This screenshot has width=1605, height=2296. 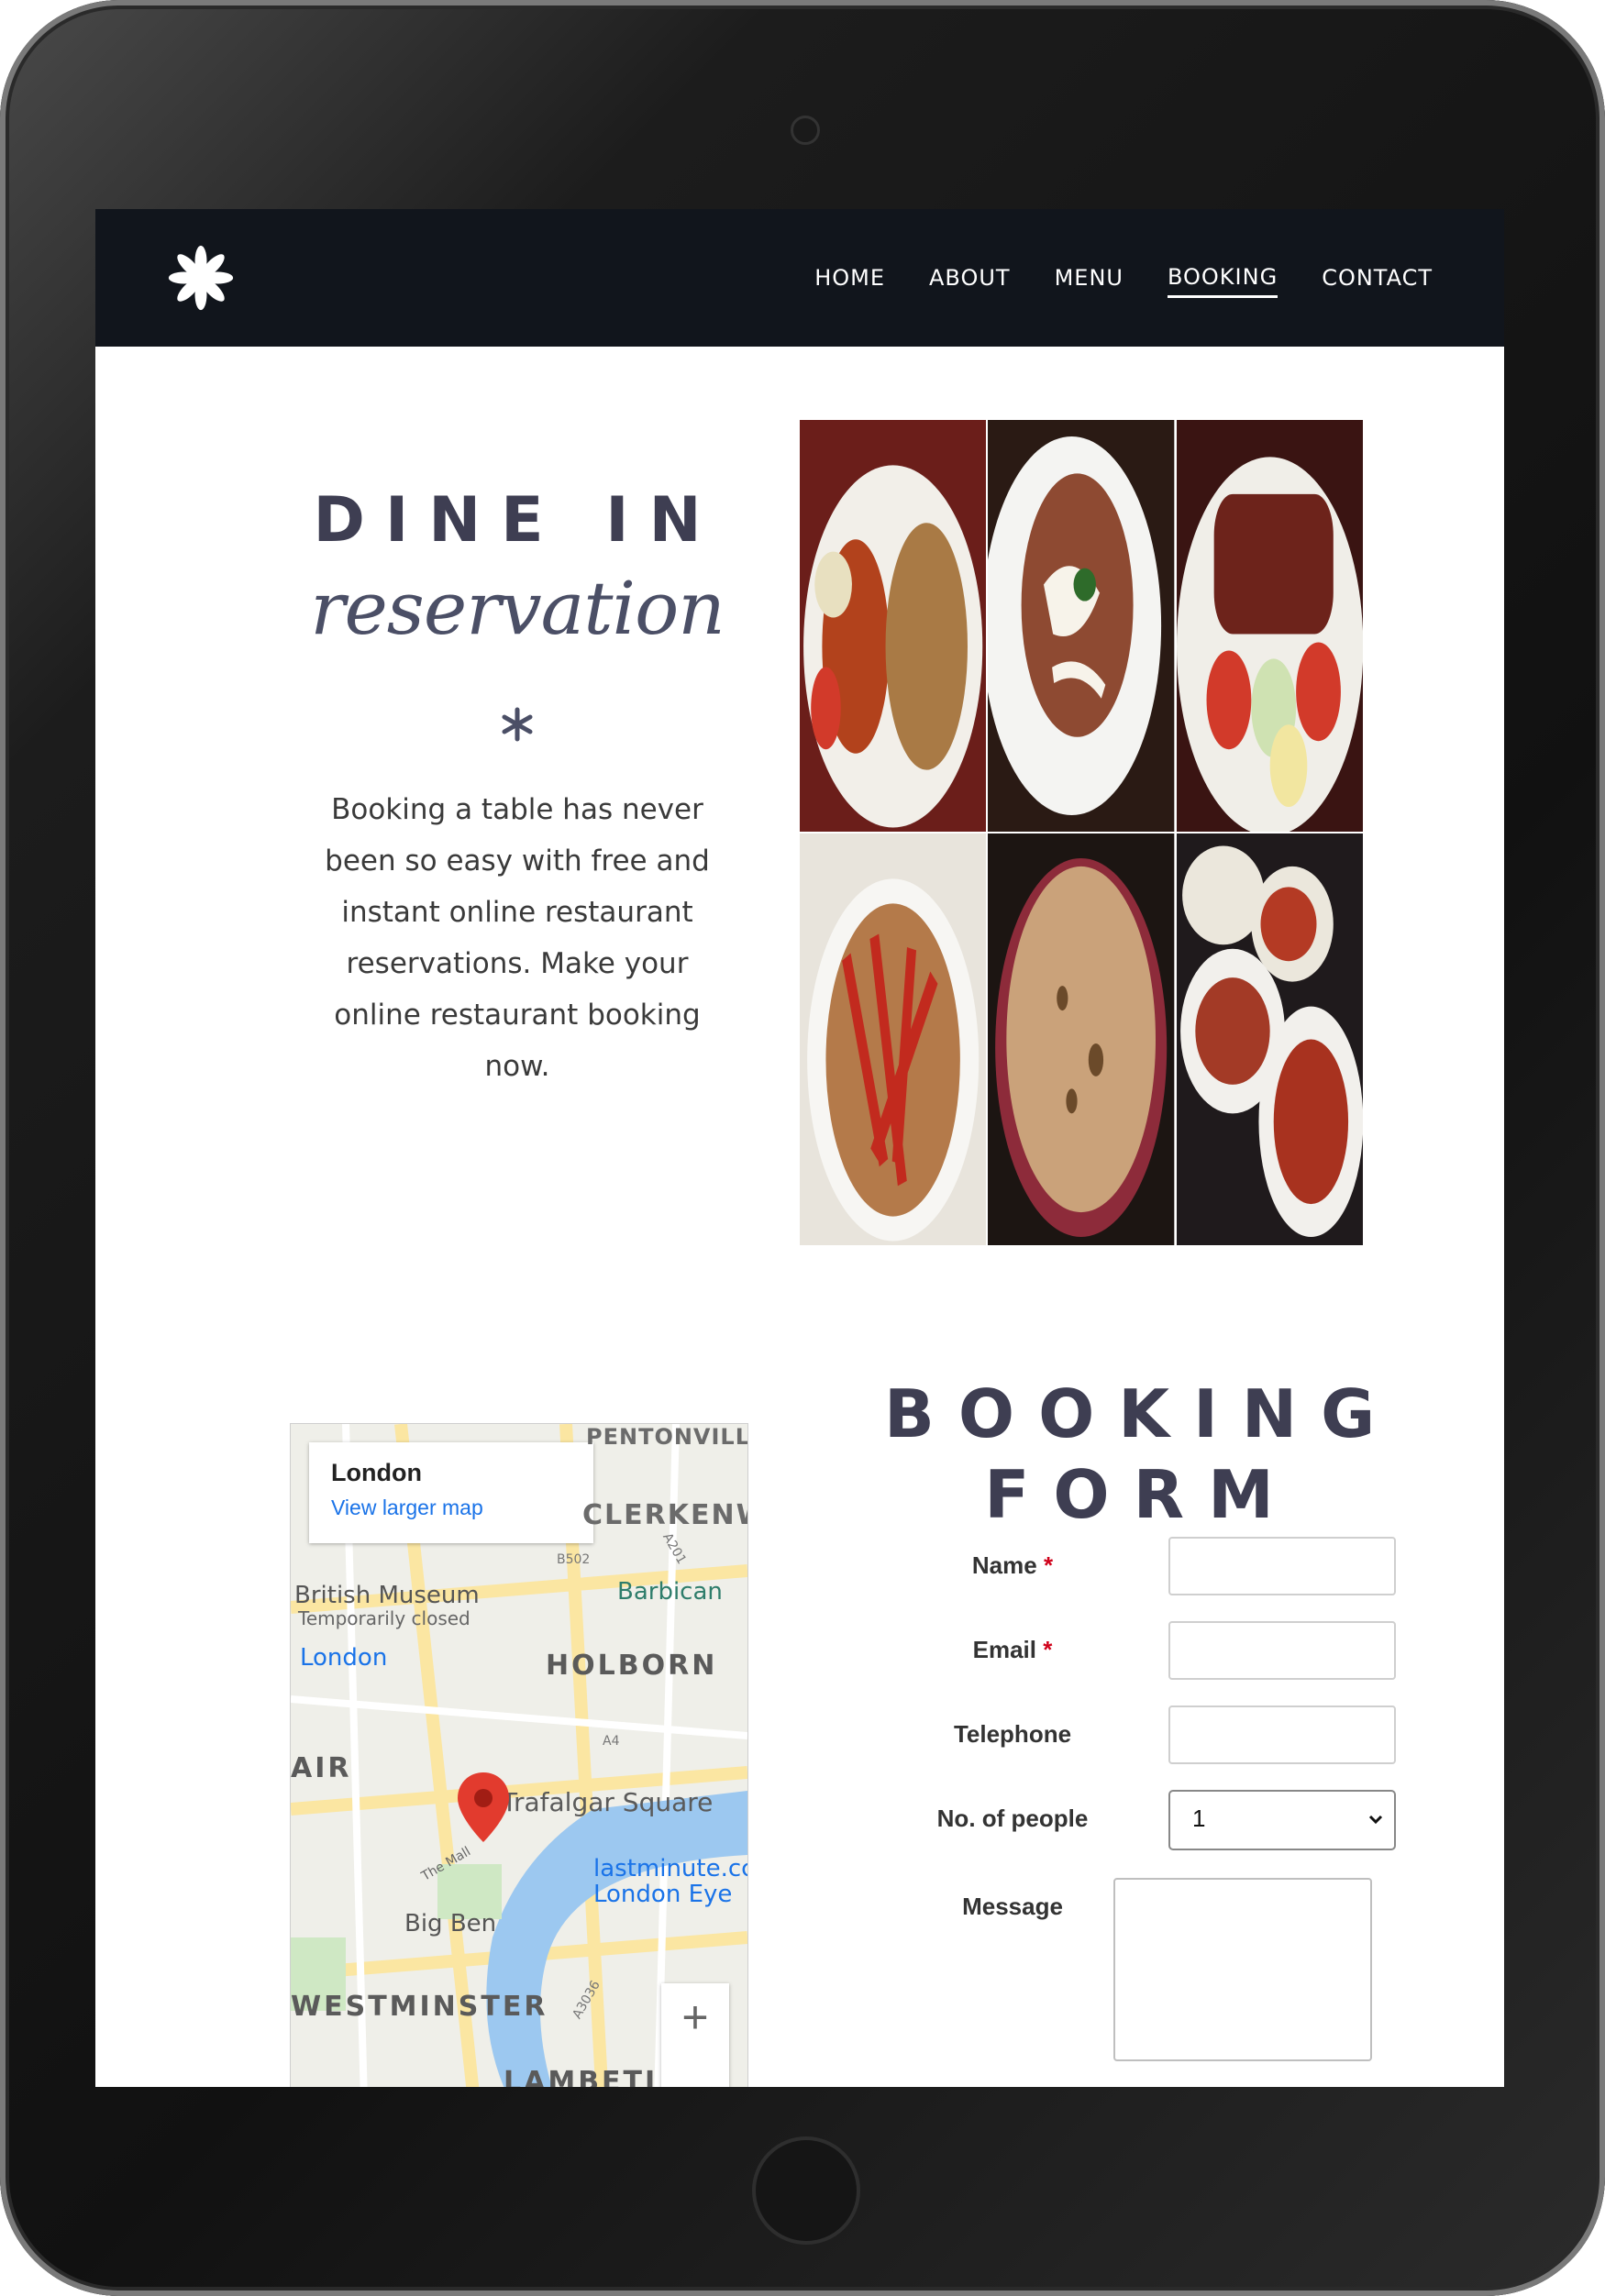 I want to click on view-larger-map-link: View larger map, so click(x=407, y=1508).